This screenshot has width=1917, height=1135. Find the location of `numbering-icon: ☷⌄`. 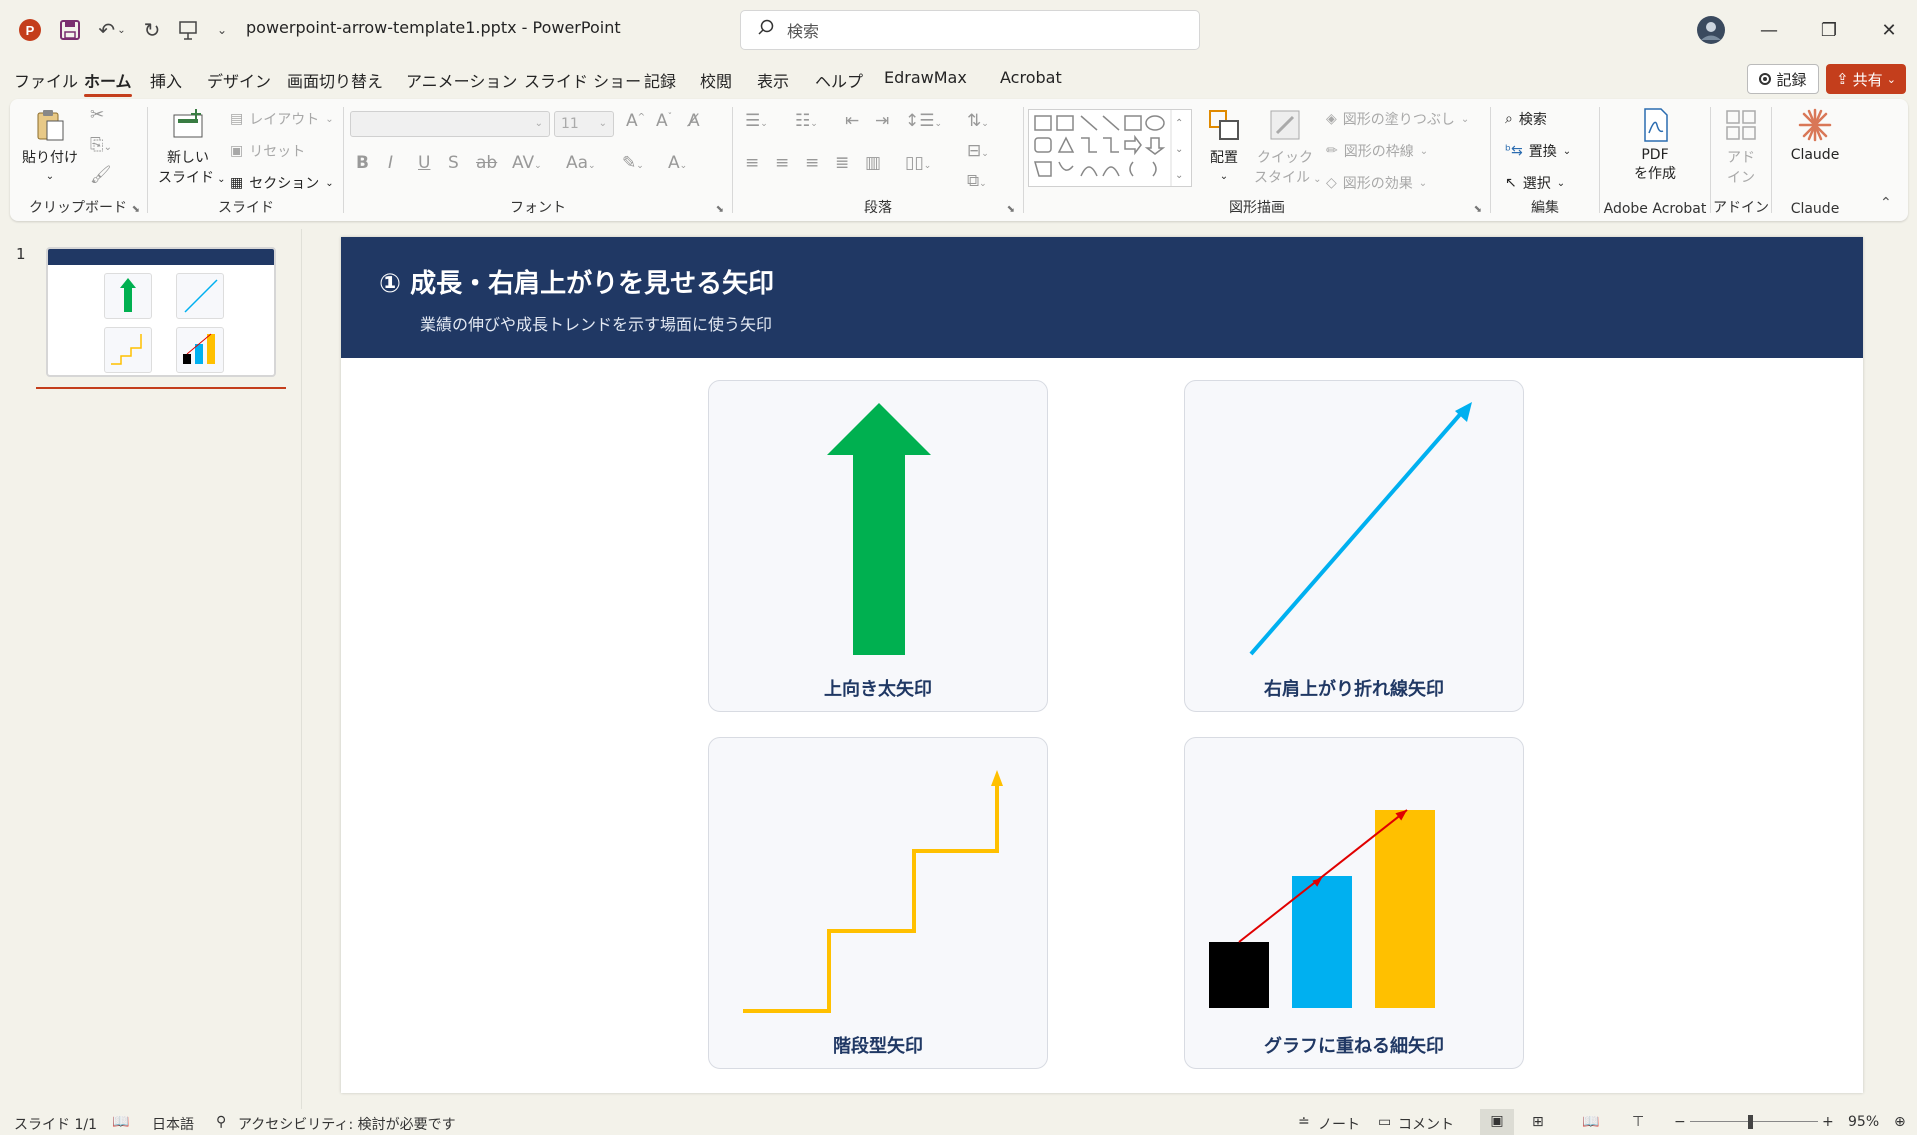

numbering-icon: ☷⌄ is located at coordinates (806, 121).